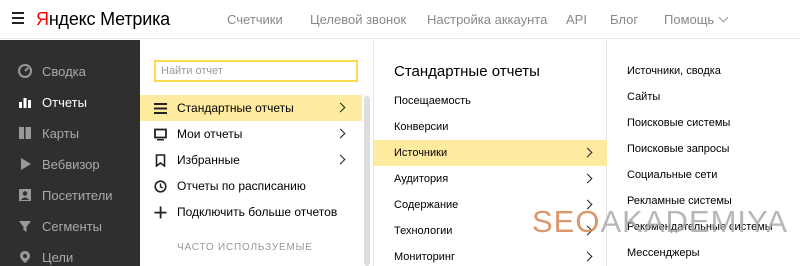  Describe the element at coordinates (421, 153) in the screenshot. I see `report-category-label: Источники` at that location.